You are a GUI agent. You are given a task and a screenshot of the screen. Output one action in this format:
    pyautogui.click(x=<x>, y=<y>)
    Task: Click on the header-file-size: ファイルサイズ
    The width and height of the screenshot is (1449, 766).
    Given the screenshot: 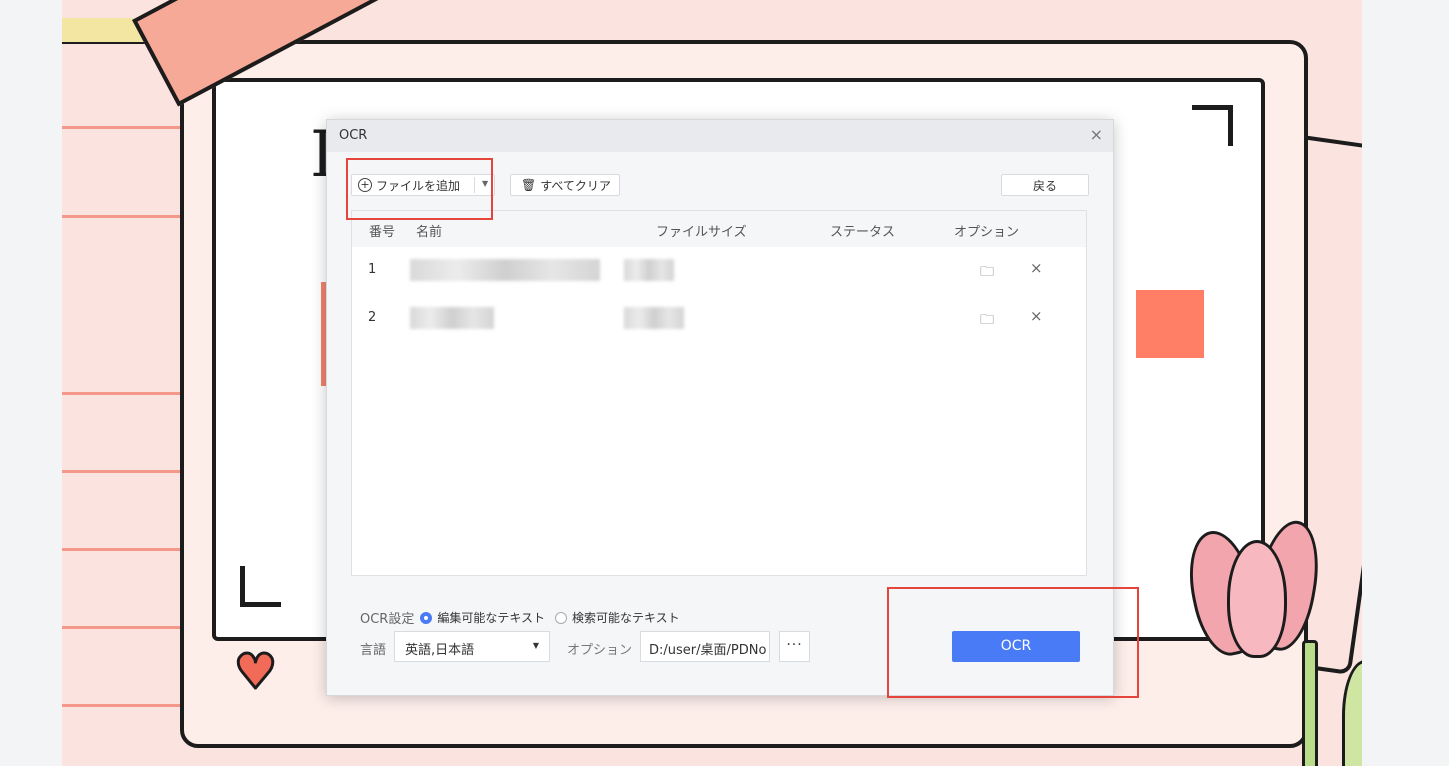 What is the action you would take?
    pyautogui.click(x=701, y=232)
    